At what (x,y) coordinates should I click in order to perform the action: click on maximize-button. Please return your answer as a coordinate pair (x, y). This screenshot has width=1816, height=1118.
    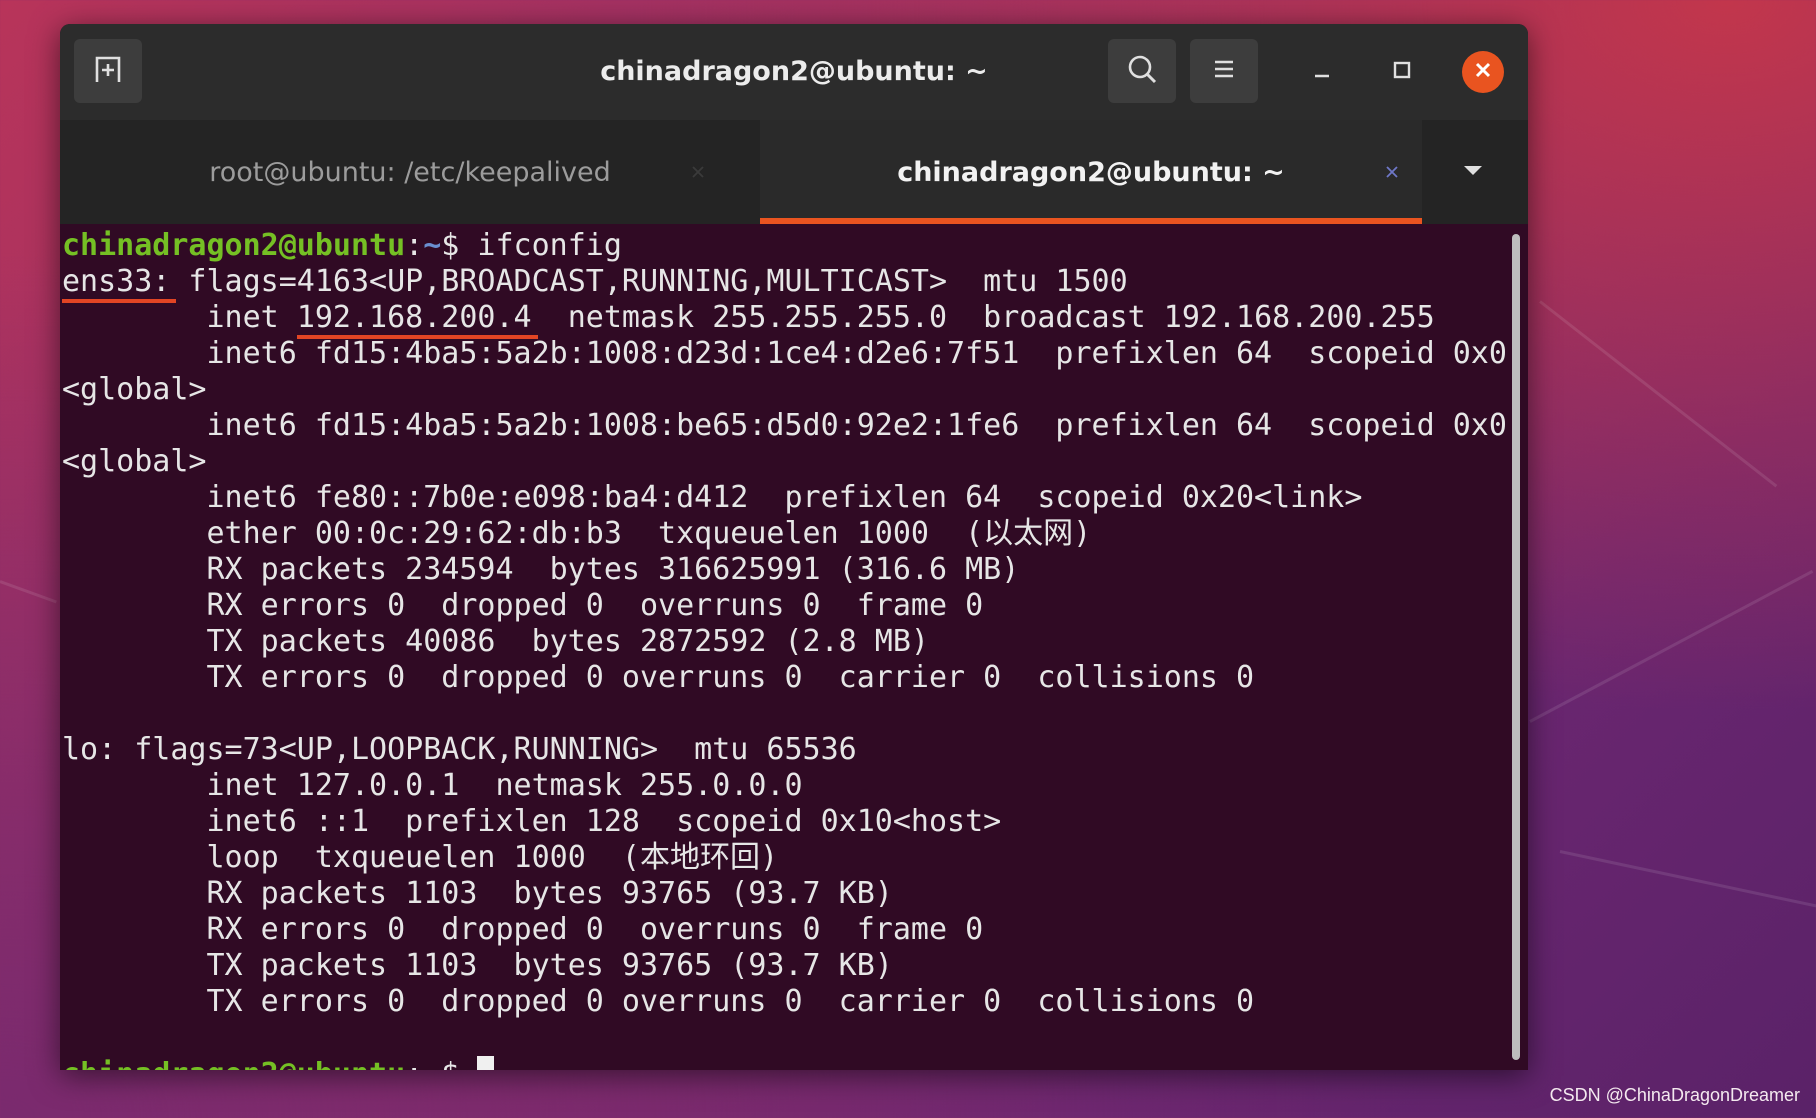
    Looking at the image, I should click on (1402, 72).